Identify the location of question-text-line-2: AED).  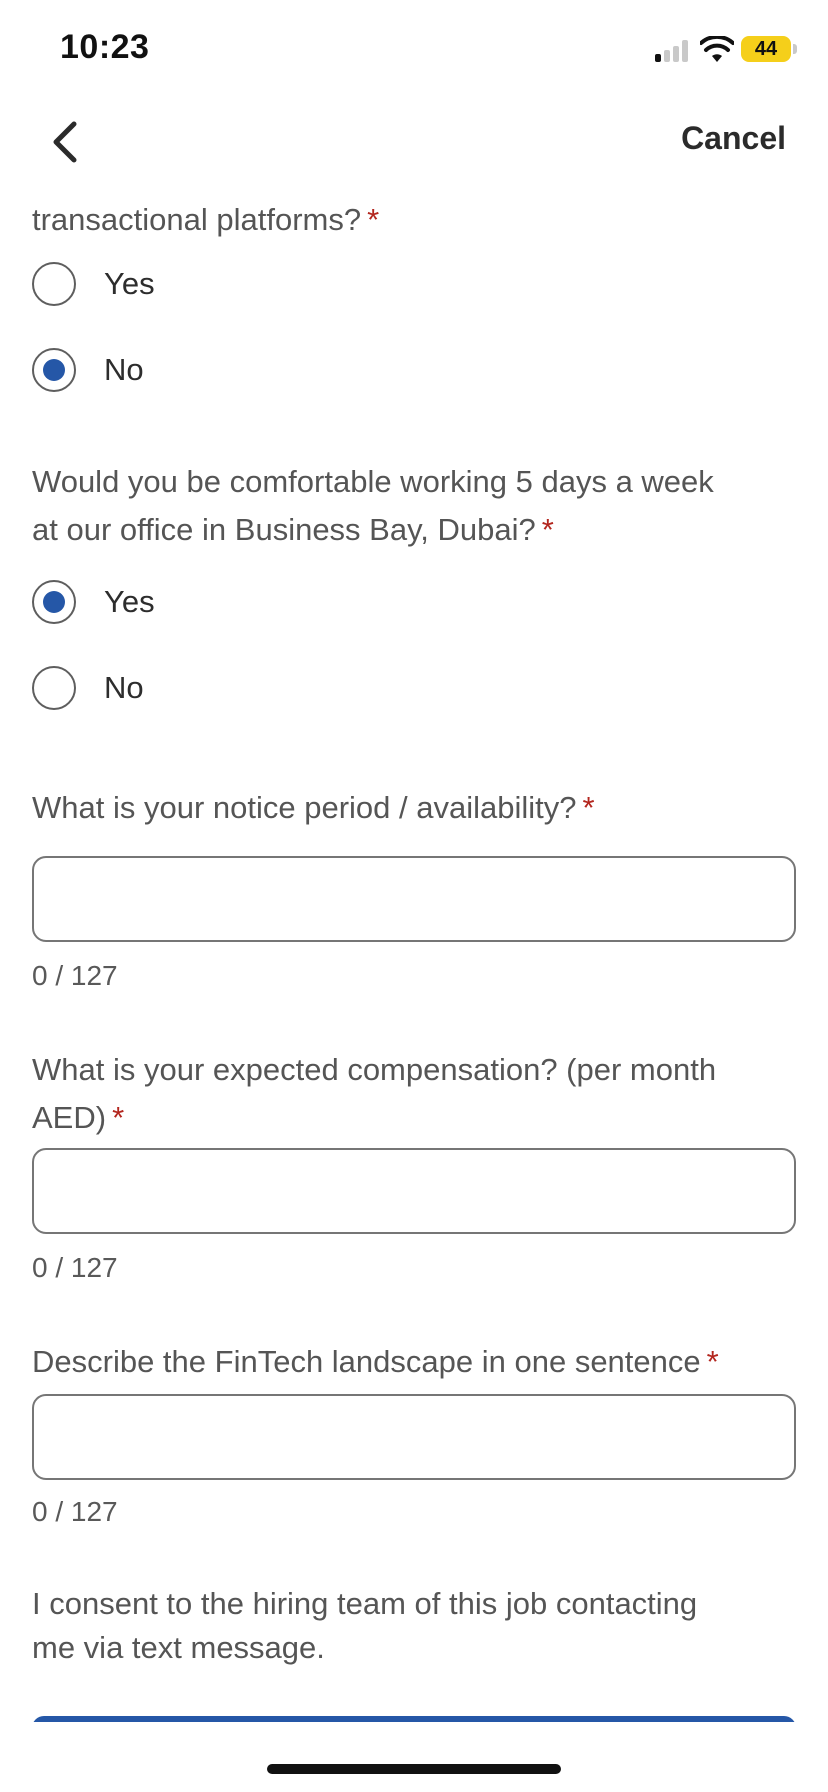
(69, 1117).